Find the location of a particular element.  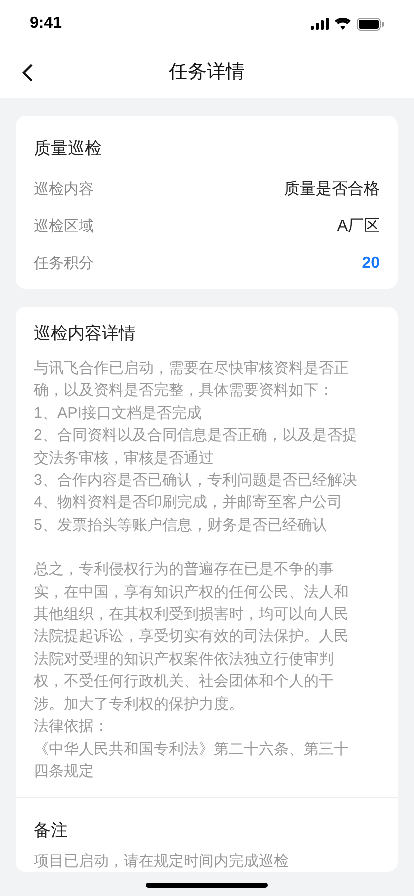

wifi-icon is located at coordinates (343, 24).